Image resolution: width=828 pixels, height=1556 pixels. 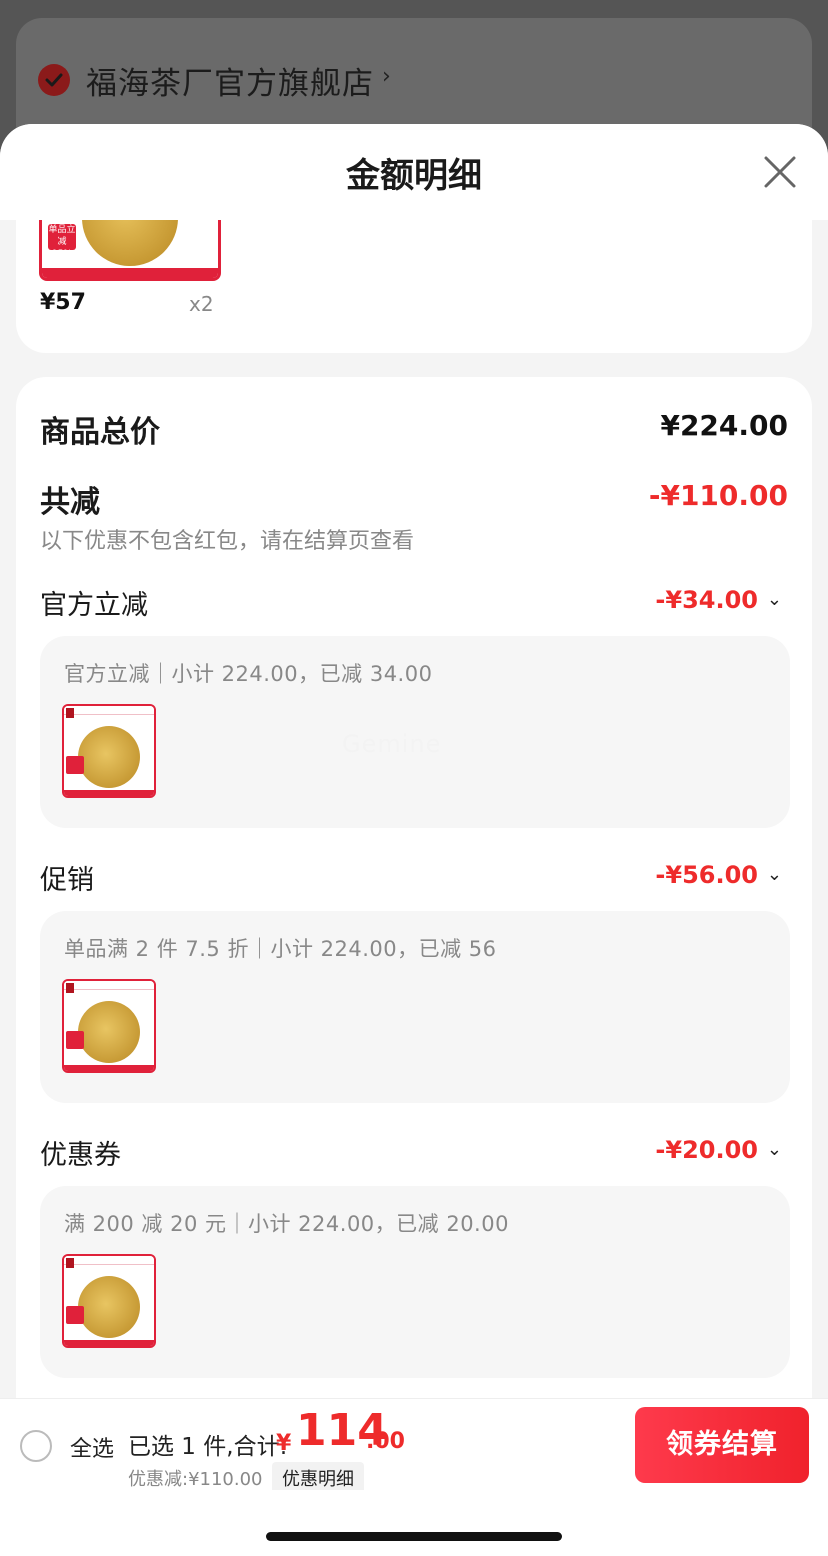 What do you see at coordinates (284, 1443) in the screenshot?
I see `total-currency: ¥` at bounding box center [284, 1443].